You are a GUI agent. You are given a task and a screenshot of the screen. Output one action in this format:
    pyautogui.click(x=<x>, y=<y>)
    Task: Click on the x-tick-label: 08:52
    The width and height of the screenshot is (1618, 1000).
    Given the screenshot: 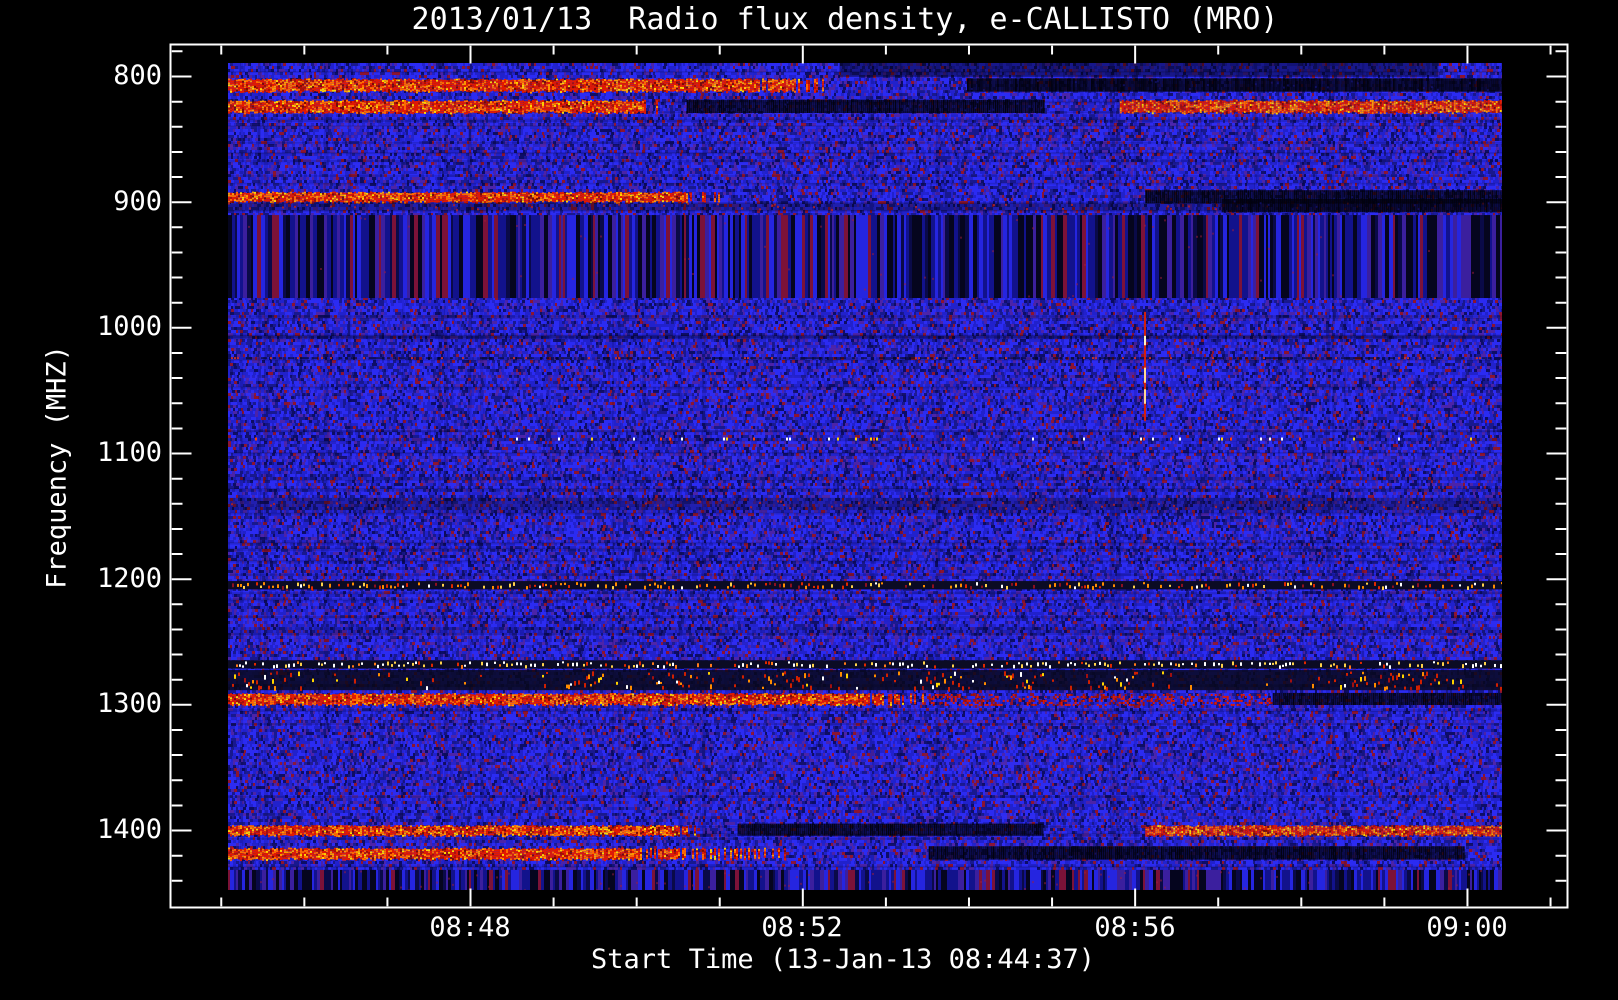 What is the action you would take?
    pyautogui.click(x=802, y=927)
    